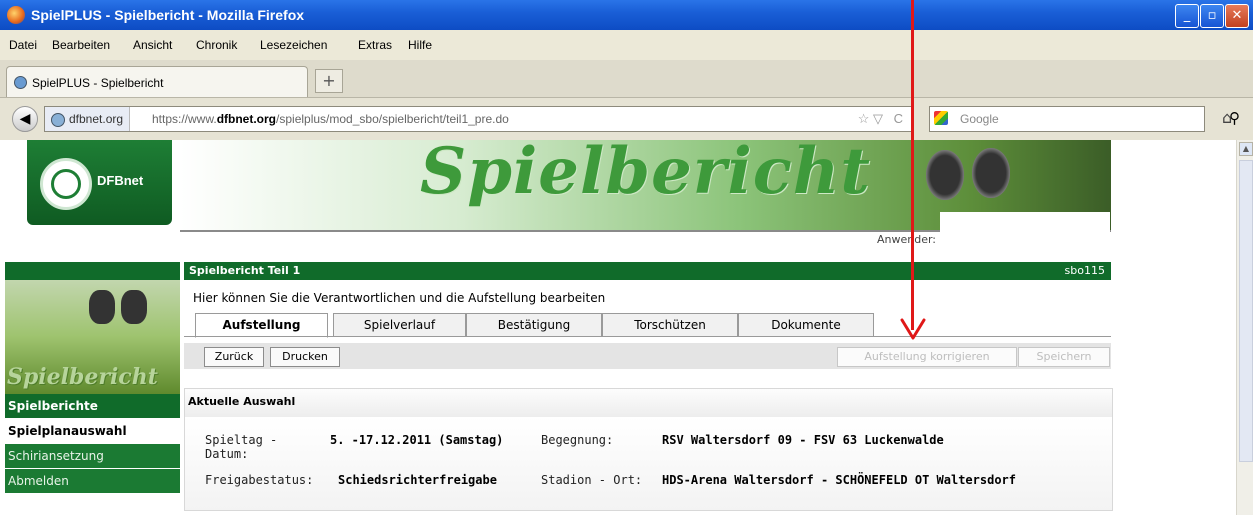  Describe the element at coordinates (645, 171) in the screenshot. I see `banner-title: Spielbericht` at that location.